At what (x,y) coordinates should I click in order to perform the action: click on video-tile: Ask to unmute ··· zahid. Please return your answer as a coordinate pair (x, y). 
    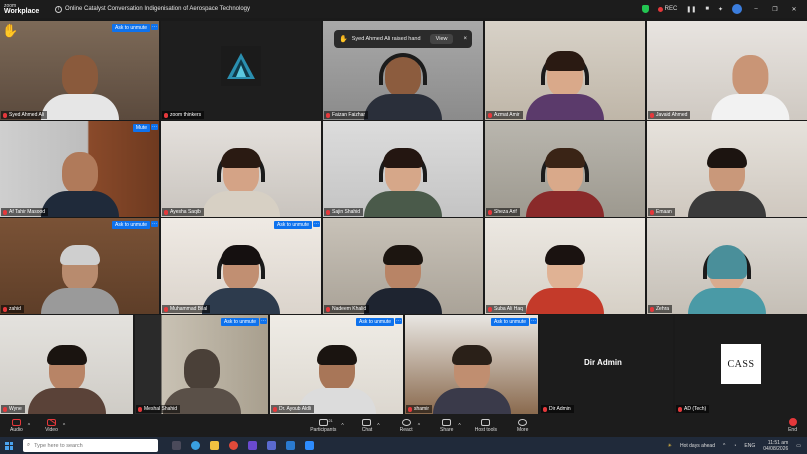
    Looking at the image, I should click on (79, 266).